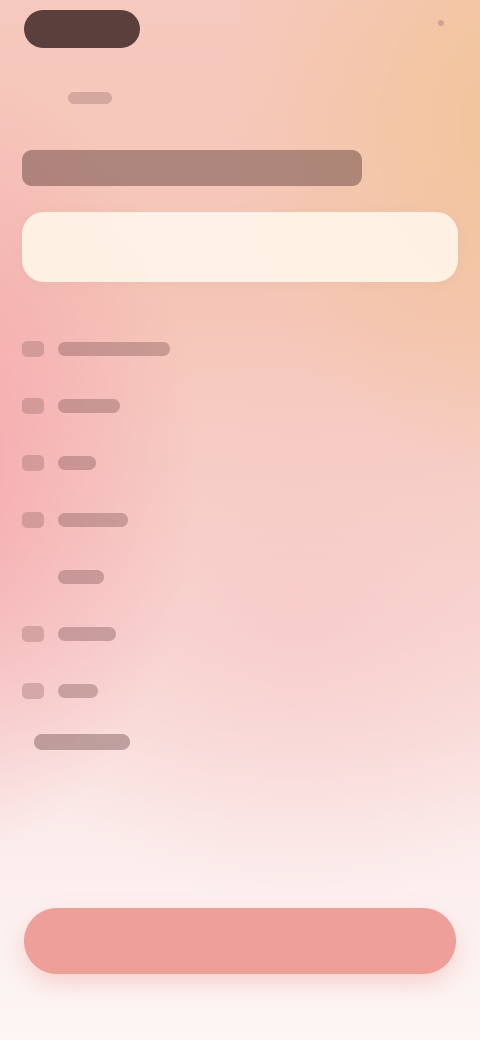 This screenshot has height=1040, width=480. What do you see at coordinates (192, 168) in the screenshot?
I see `page-title` at bounding box center [192, 168].